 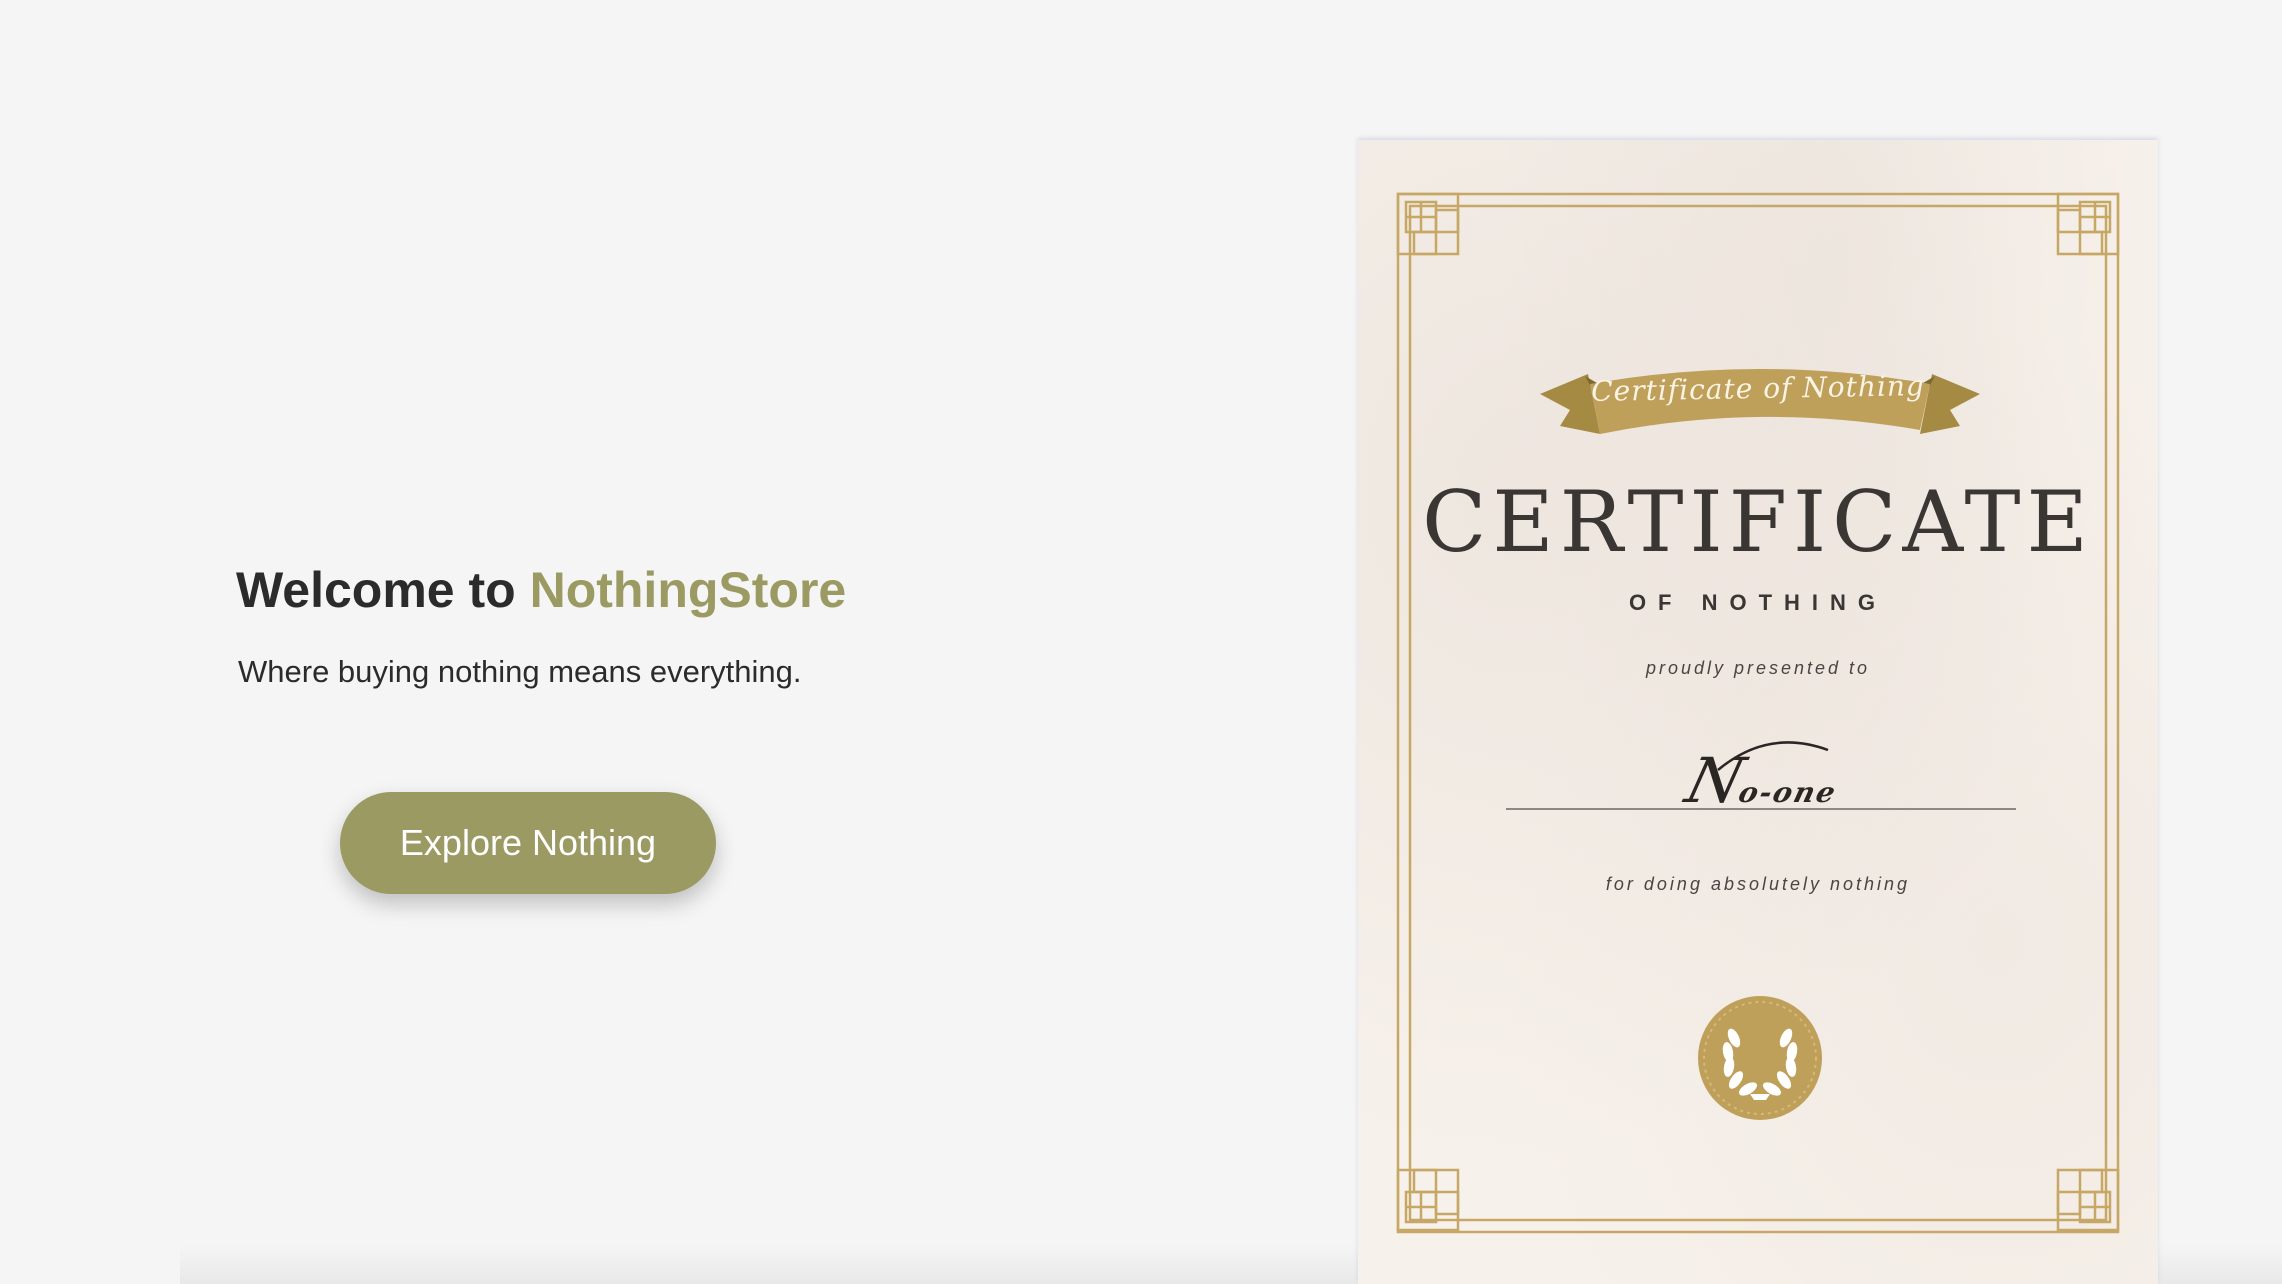 What do you see at coordinates (528, 843) in the screenshot?
I see `explore-nothing-button: Explore Nothing` at bounding box center [528, 843].